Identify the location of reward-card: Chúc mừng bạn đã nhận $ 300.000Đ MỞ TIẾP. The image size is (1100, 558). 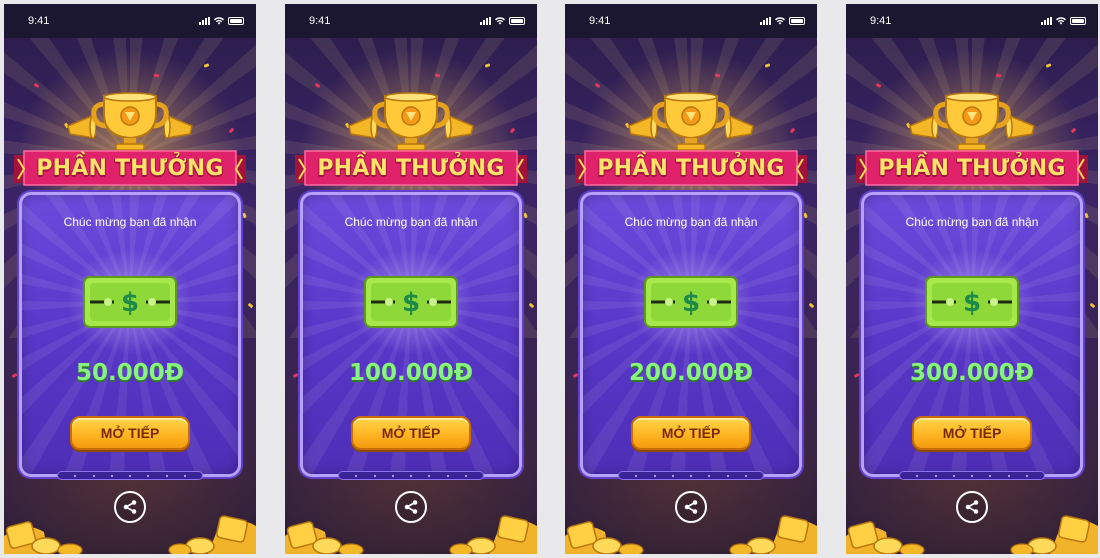
(972, 336).